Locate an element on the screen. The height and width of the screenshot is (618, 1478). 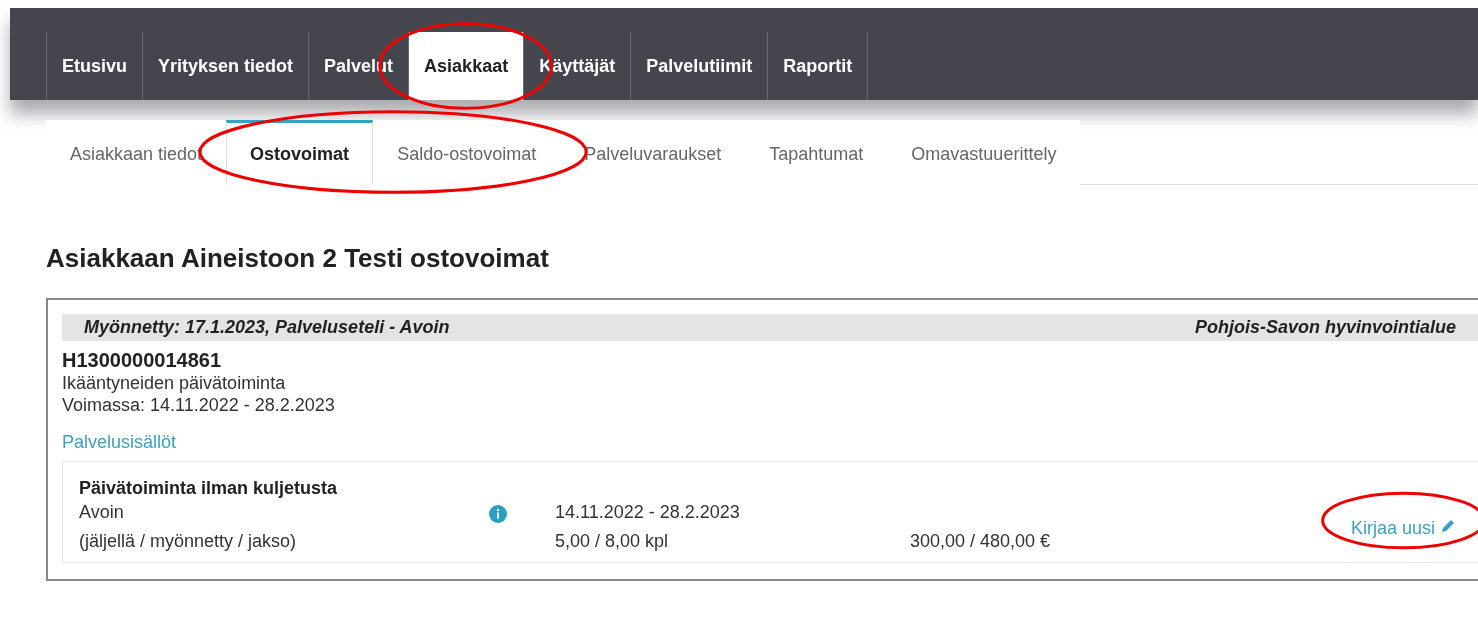
nav-tab: Etusivu is located at coordinates (94, 66).